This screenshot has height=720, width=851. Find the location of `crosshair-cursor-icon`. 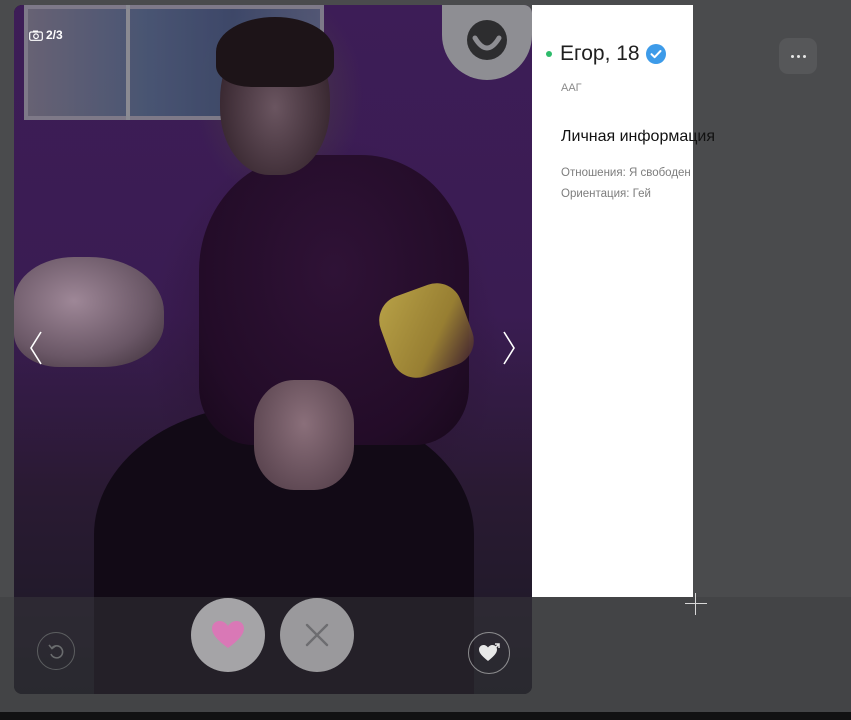

crosshair-cursor-icon is located at coordinates (696, 604).